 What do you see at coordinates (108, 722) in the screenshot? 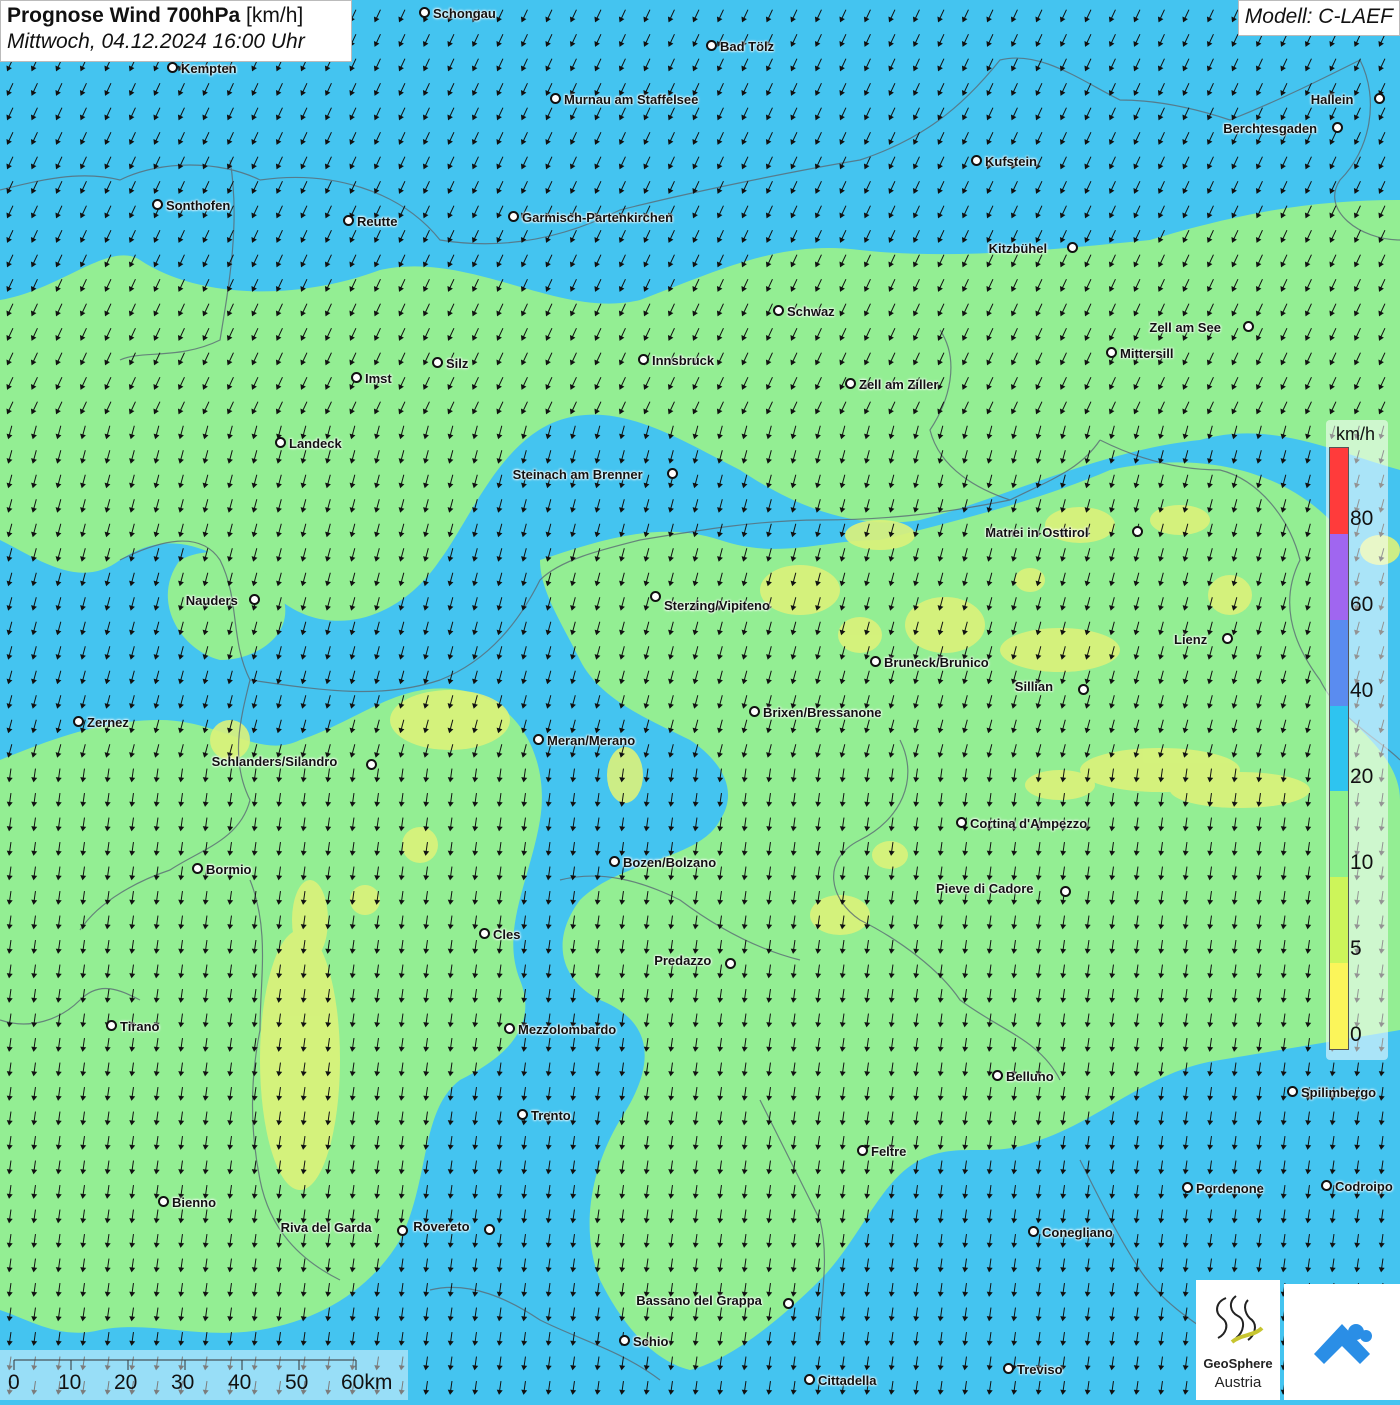
I see `city-label: Zernez` at bounding box center [108, 722].